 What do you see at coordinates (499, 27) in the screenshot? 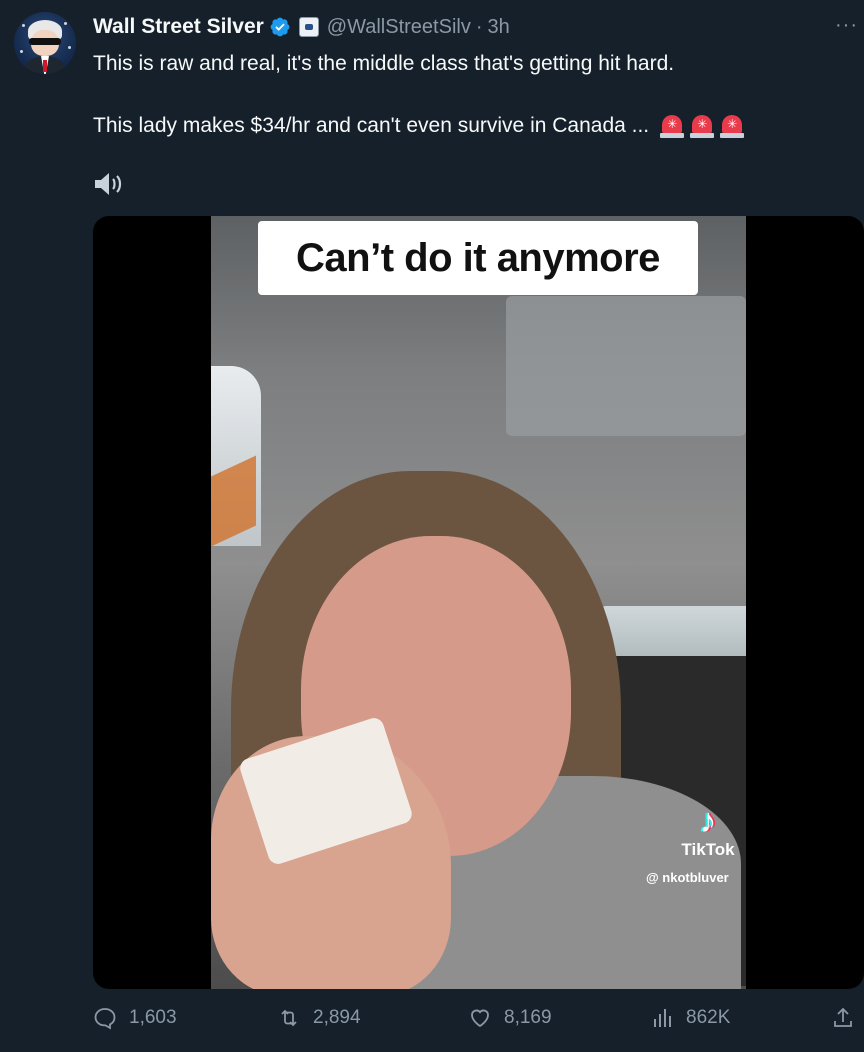
I see `timestamp: 3h` at bounding box center [499, 27].